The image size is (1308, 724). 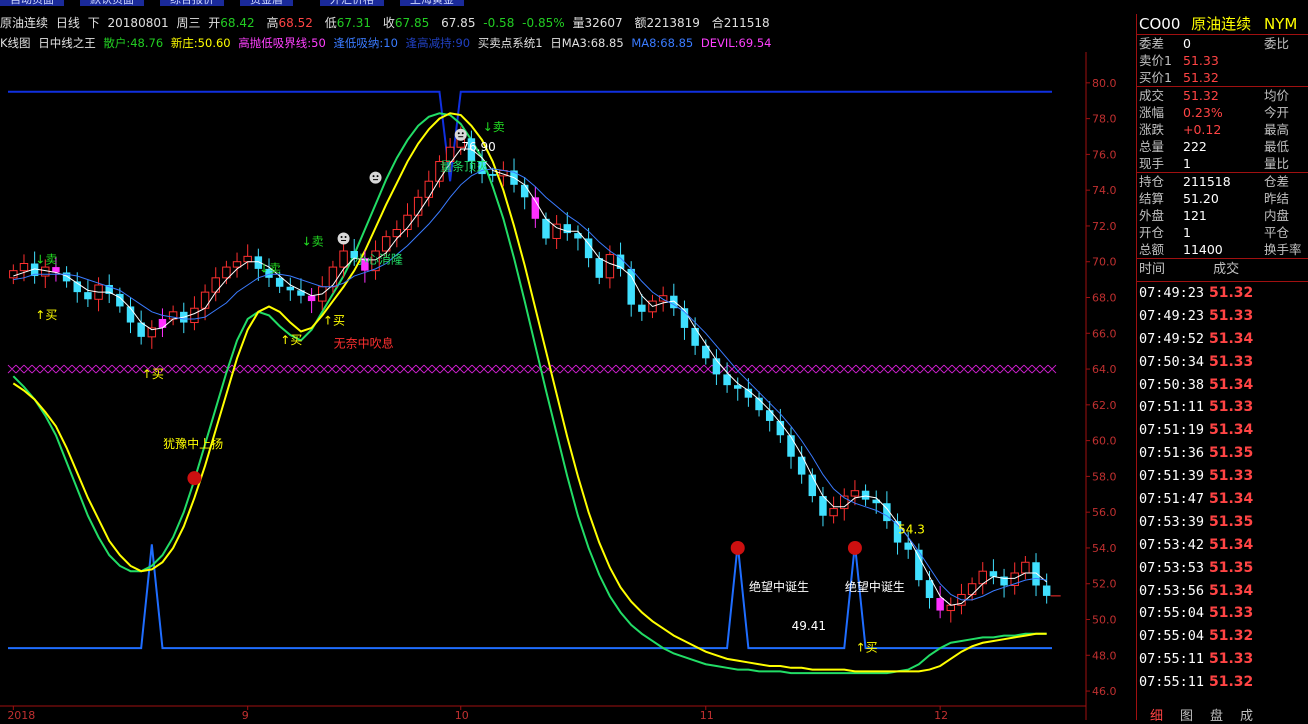 What do you see at coordinates (1222, 499) in the screenshot?
I see `tick-row: 07:51:47 51.34` at bounding box center [1222, 499].